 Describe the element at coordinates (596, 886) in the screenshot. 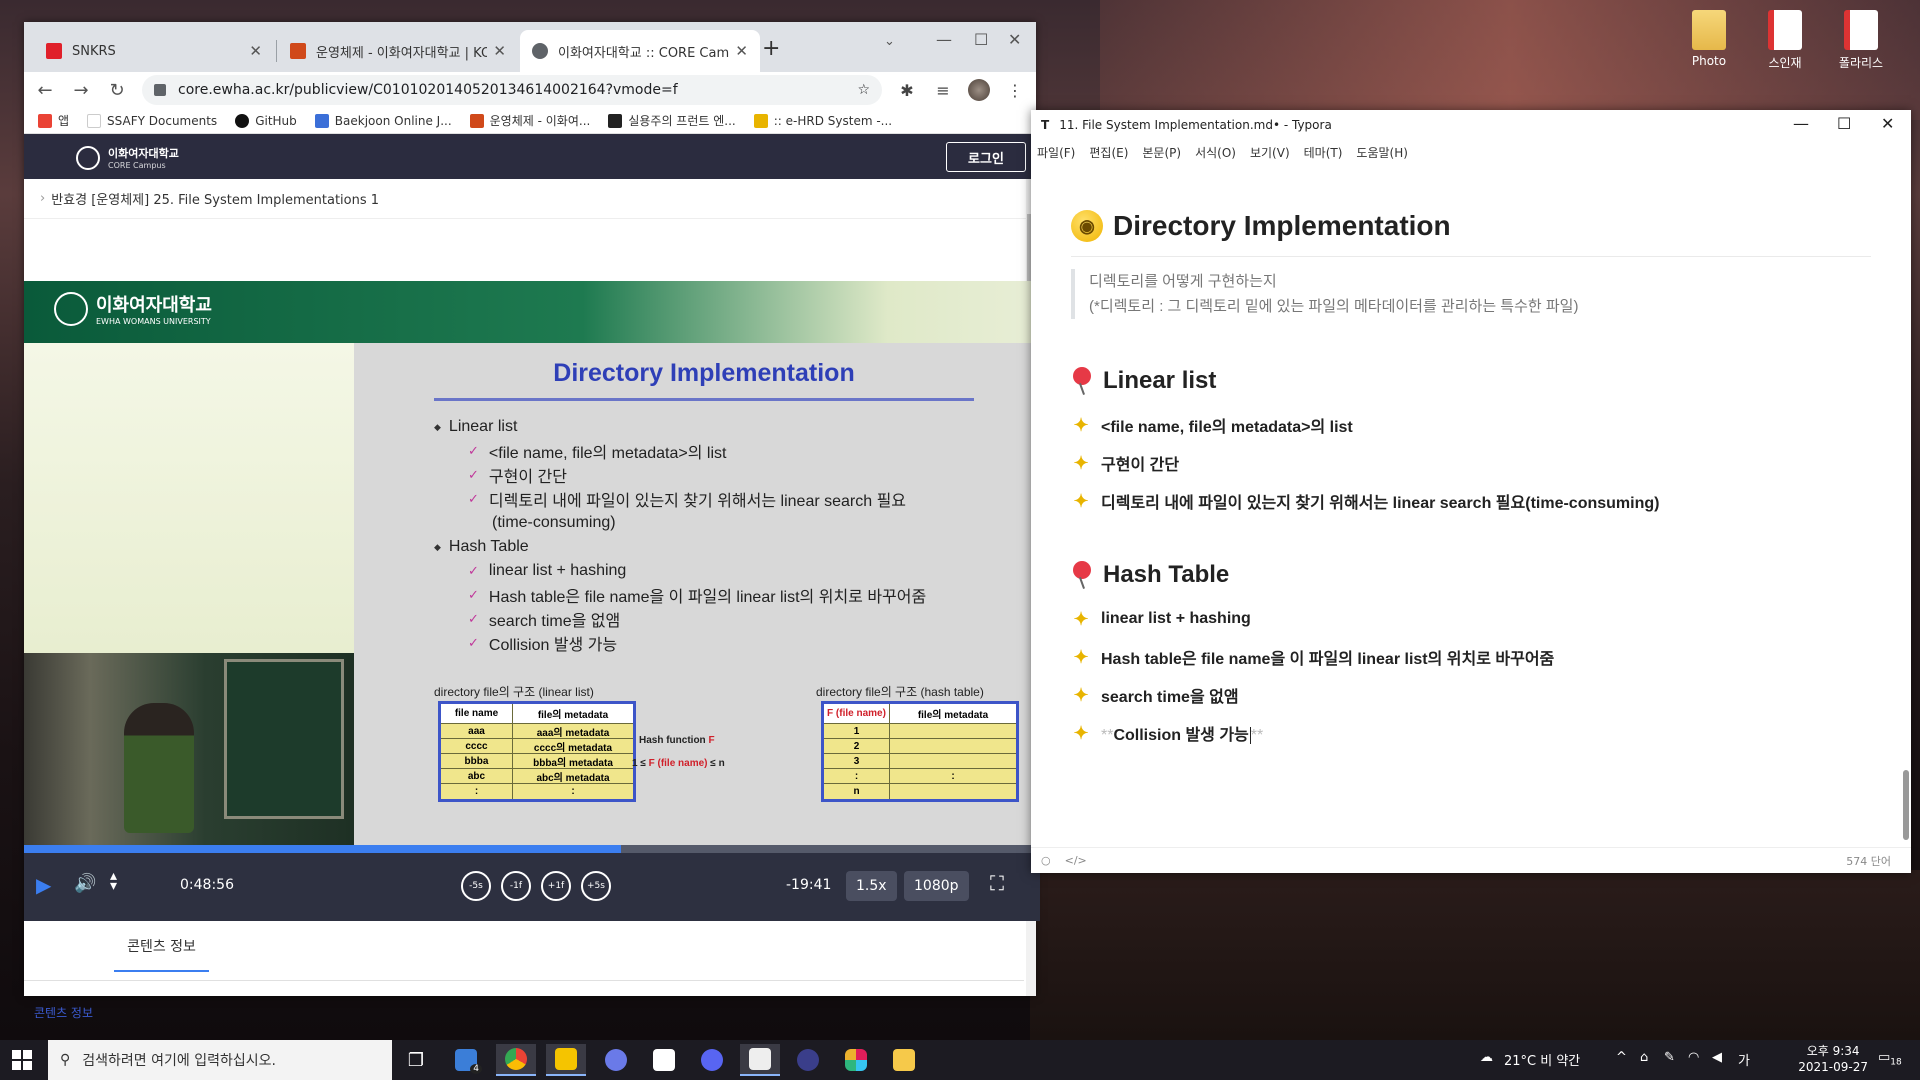

I see `skip-forward-5s-button: +5s` at that location.